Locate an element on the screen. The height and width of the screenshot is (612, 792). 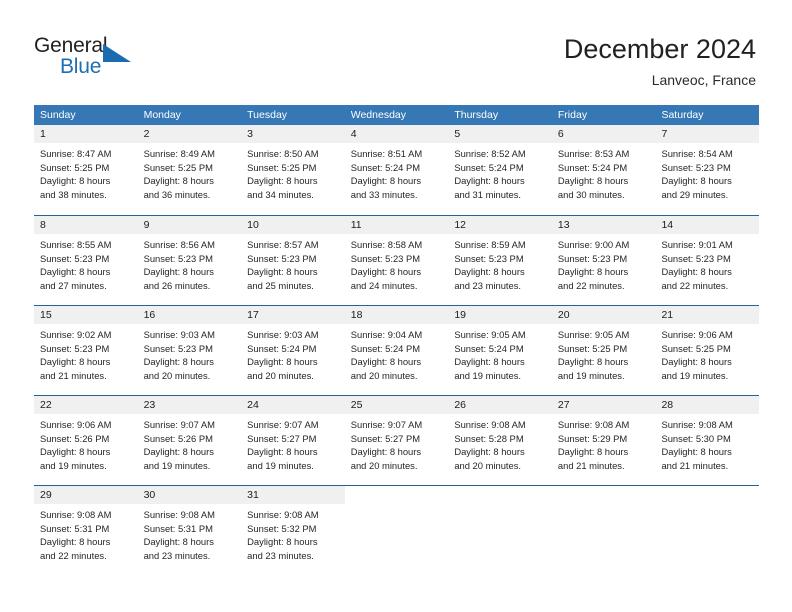
daylight-text-line2: and 27 minutes. is located at coordinates (73, 285).